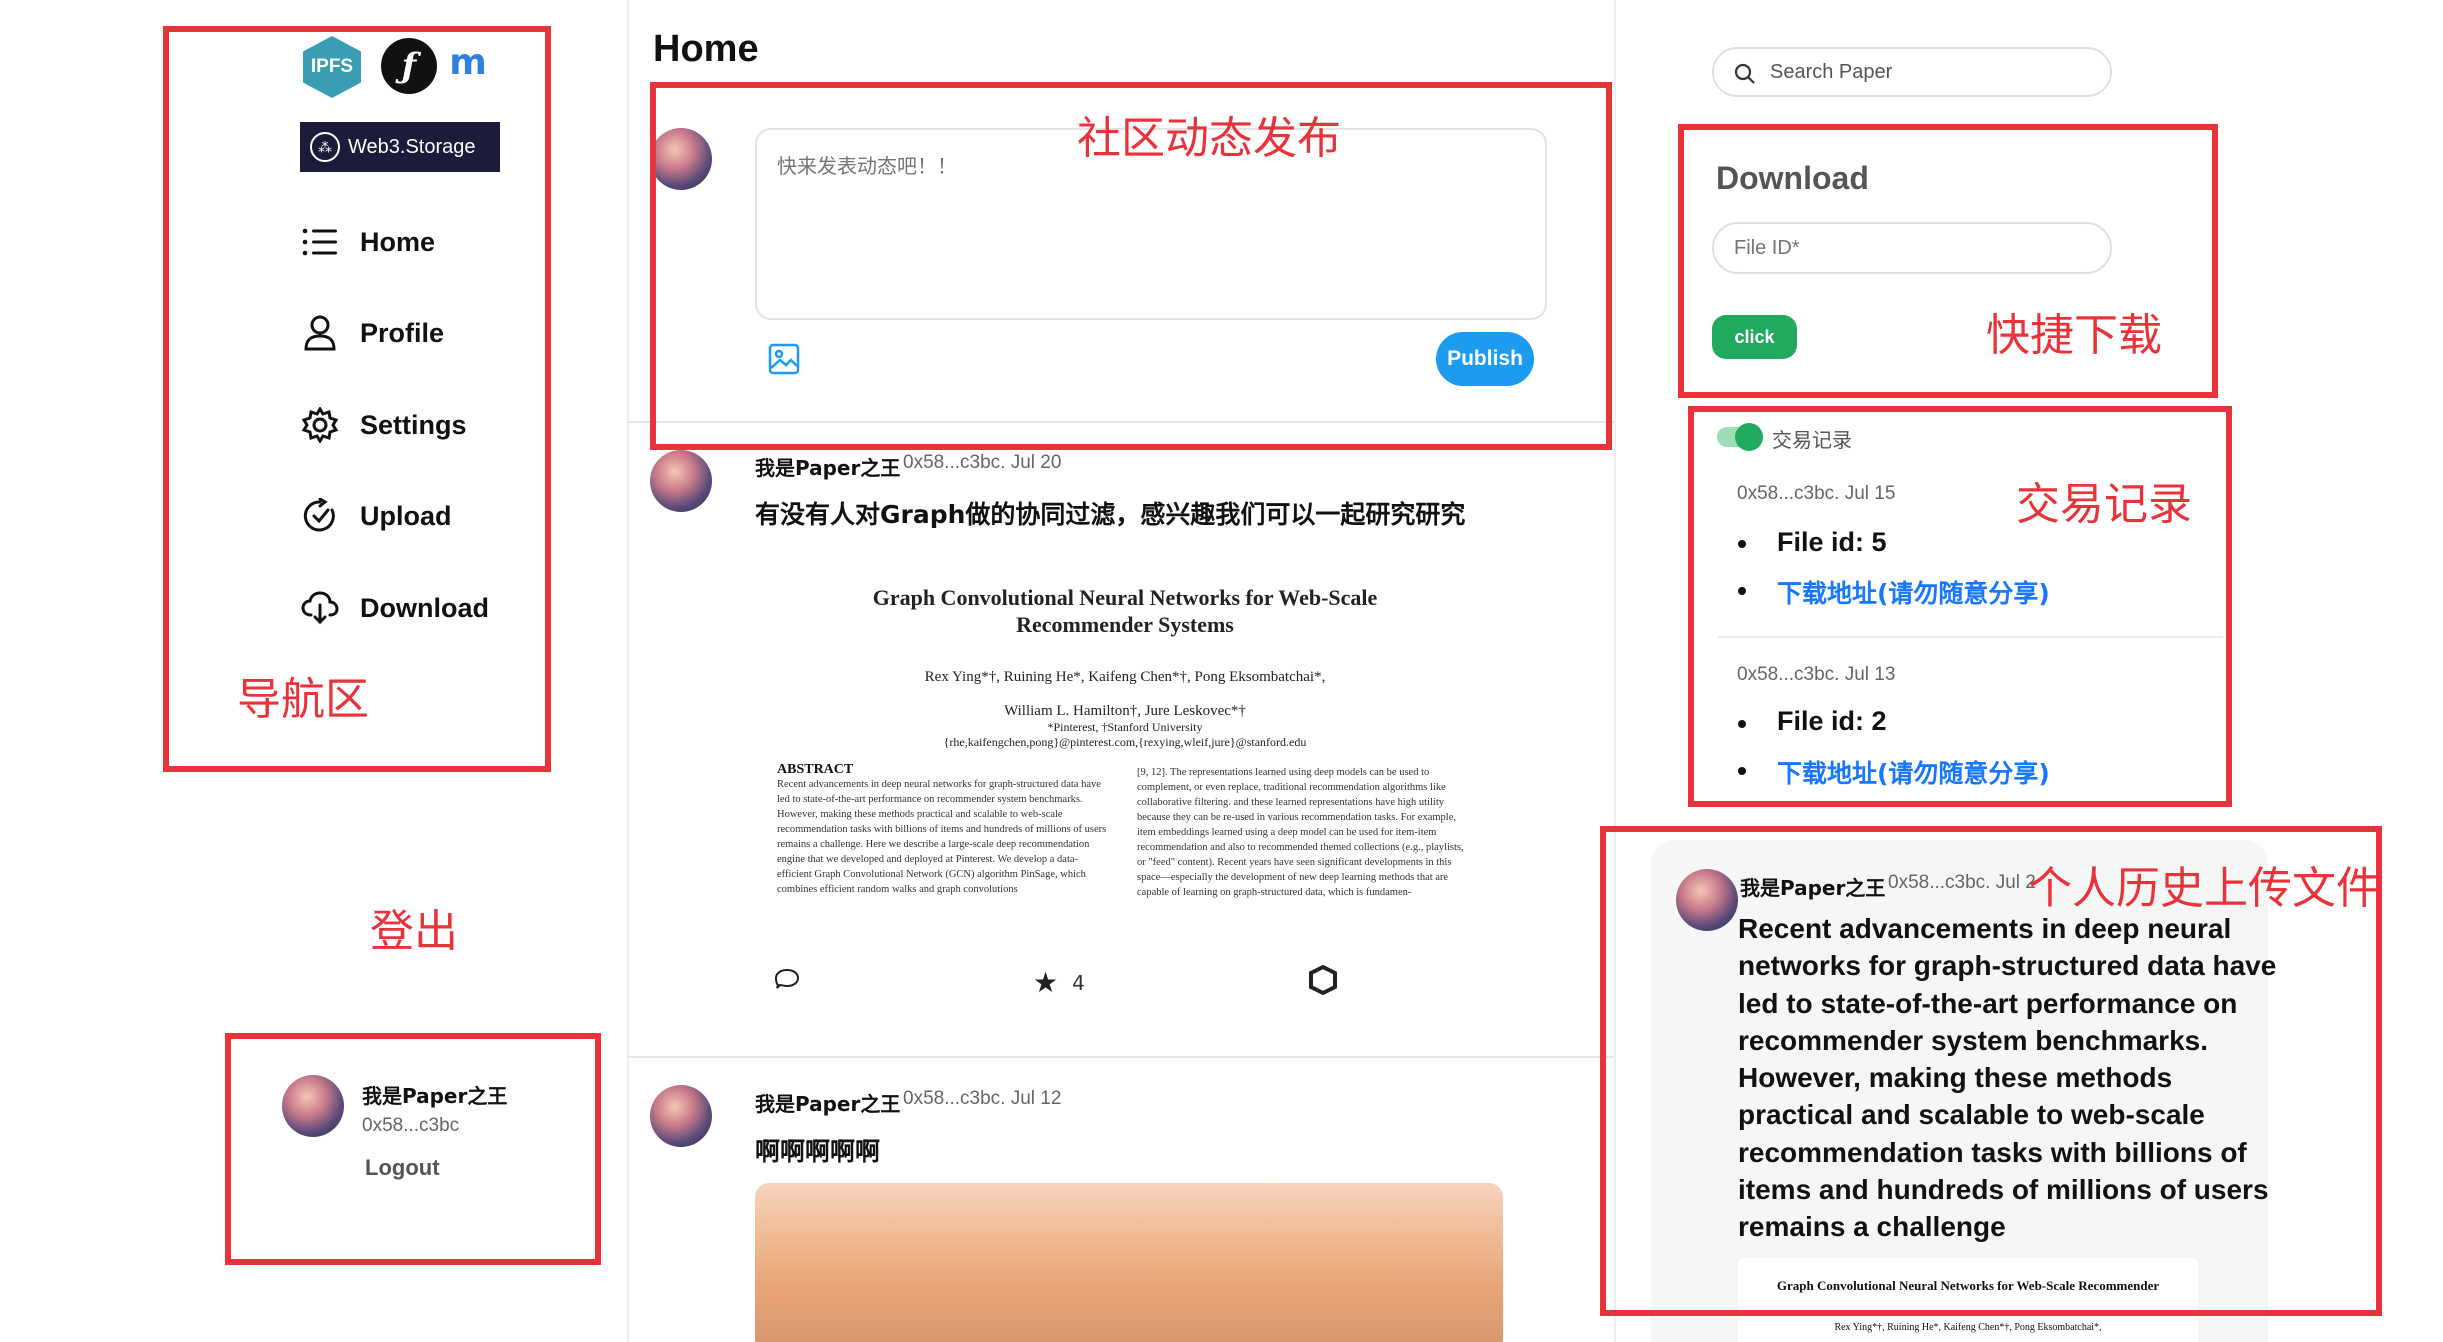 This screenshot has height=1342, width=2443. I want to click on filecoin-logo: ƒ, so click(409, 66).